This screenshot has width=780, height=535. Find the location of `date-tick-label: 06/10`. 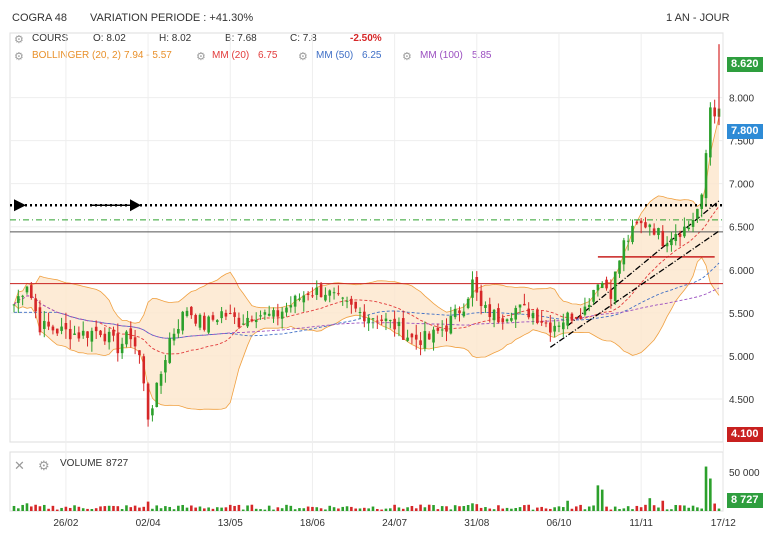

date-tick-label: 06/10 is located at coordinates (558, 523).